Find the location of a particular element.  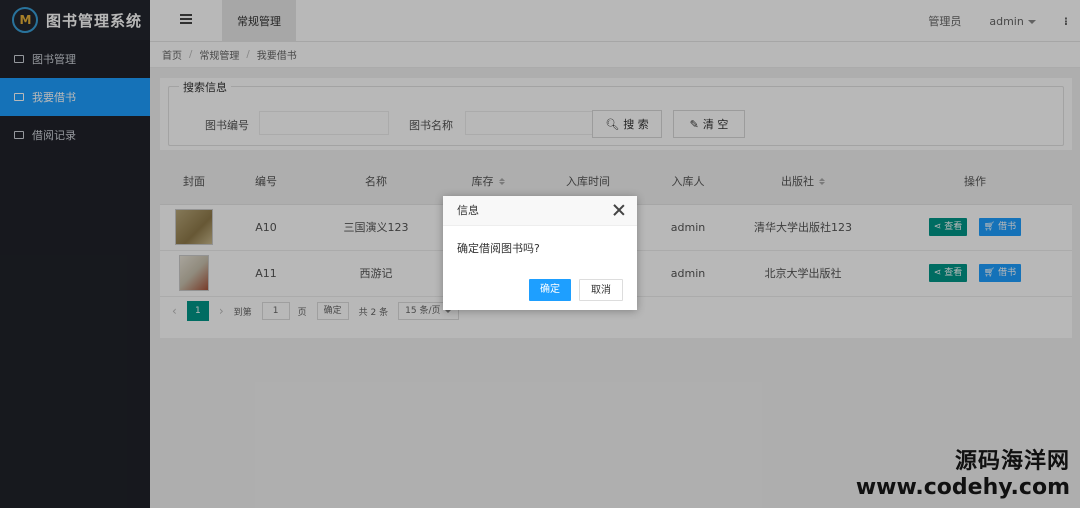

cancel-button: 取消 is located at coordinates (601, 290).